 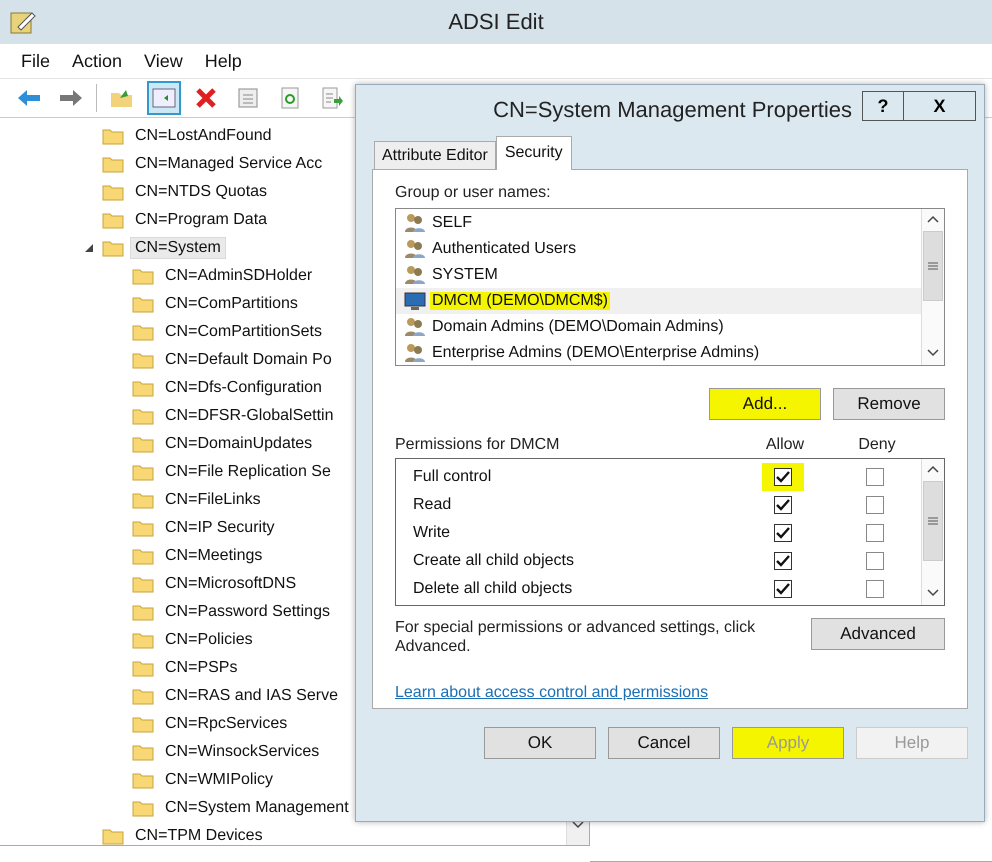 What do you see at coordinates (332, 98) in the screenshot?
I see `export-list-icon` at bounding box center [332, 98].